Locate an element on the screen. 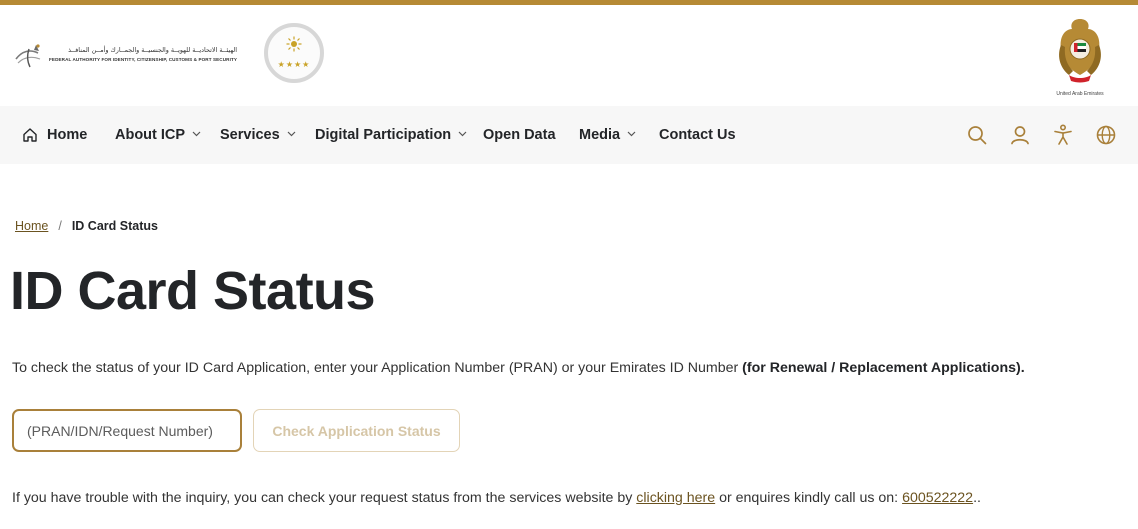 Image resolution: width=1138 pixels, height=529 pixels. nav-item-home: Home is located at coordinates (54, 135).